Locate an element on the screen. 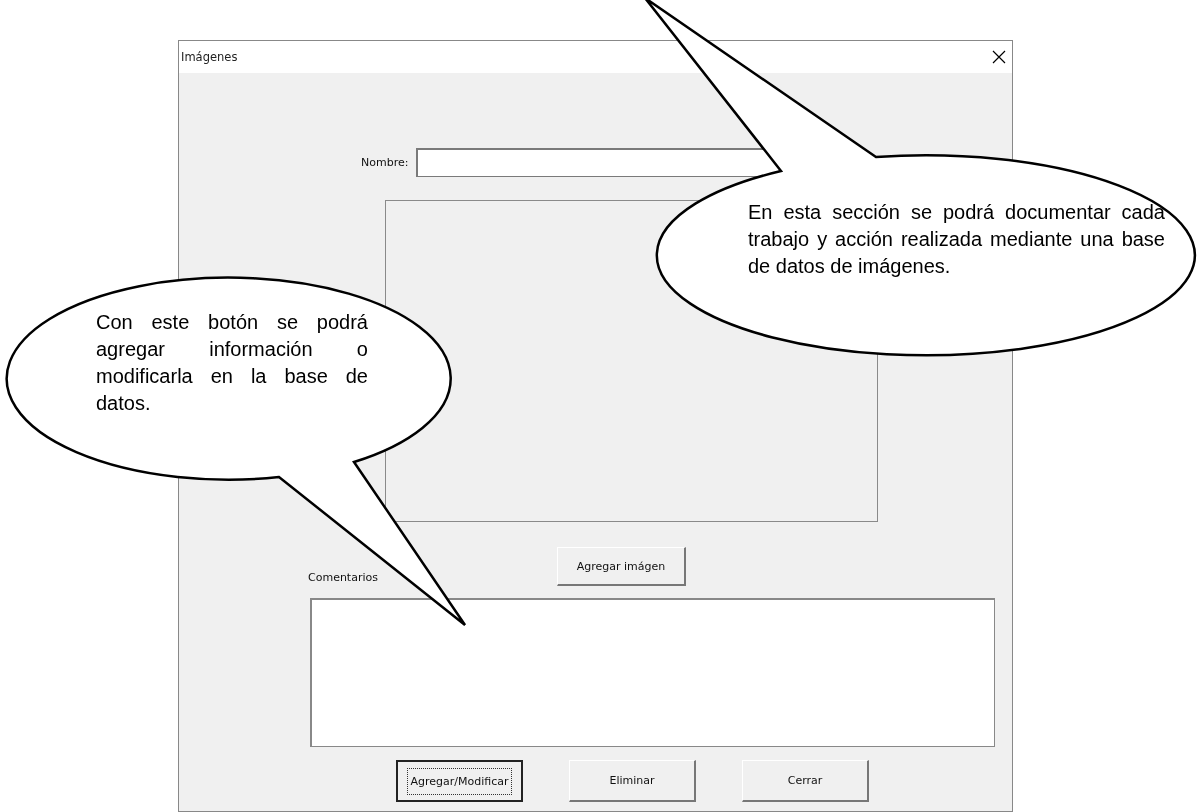 The height and width of the screenshot is (812, 1197). window-title: Imágenes is located at coordinates (209, 57).